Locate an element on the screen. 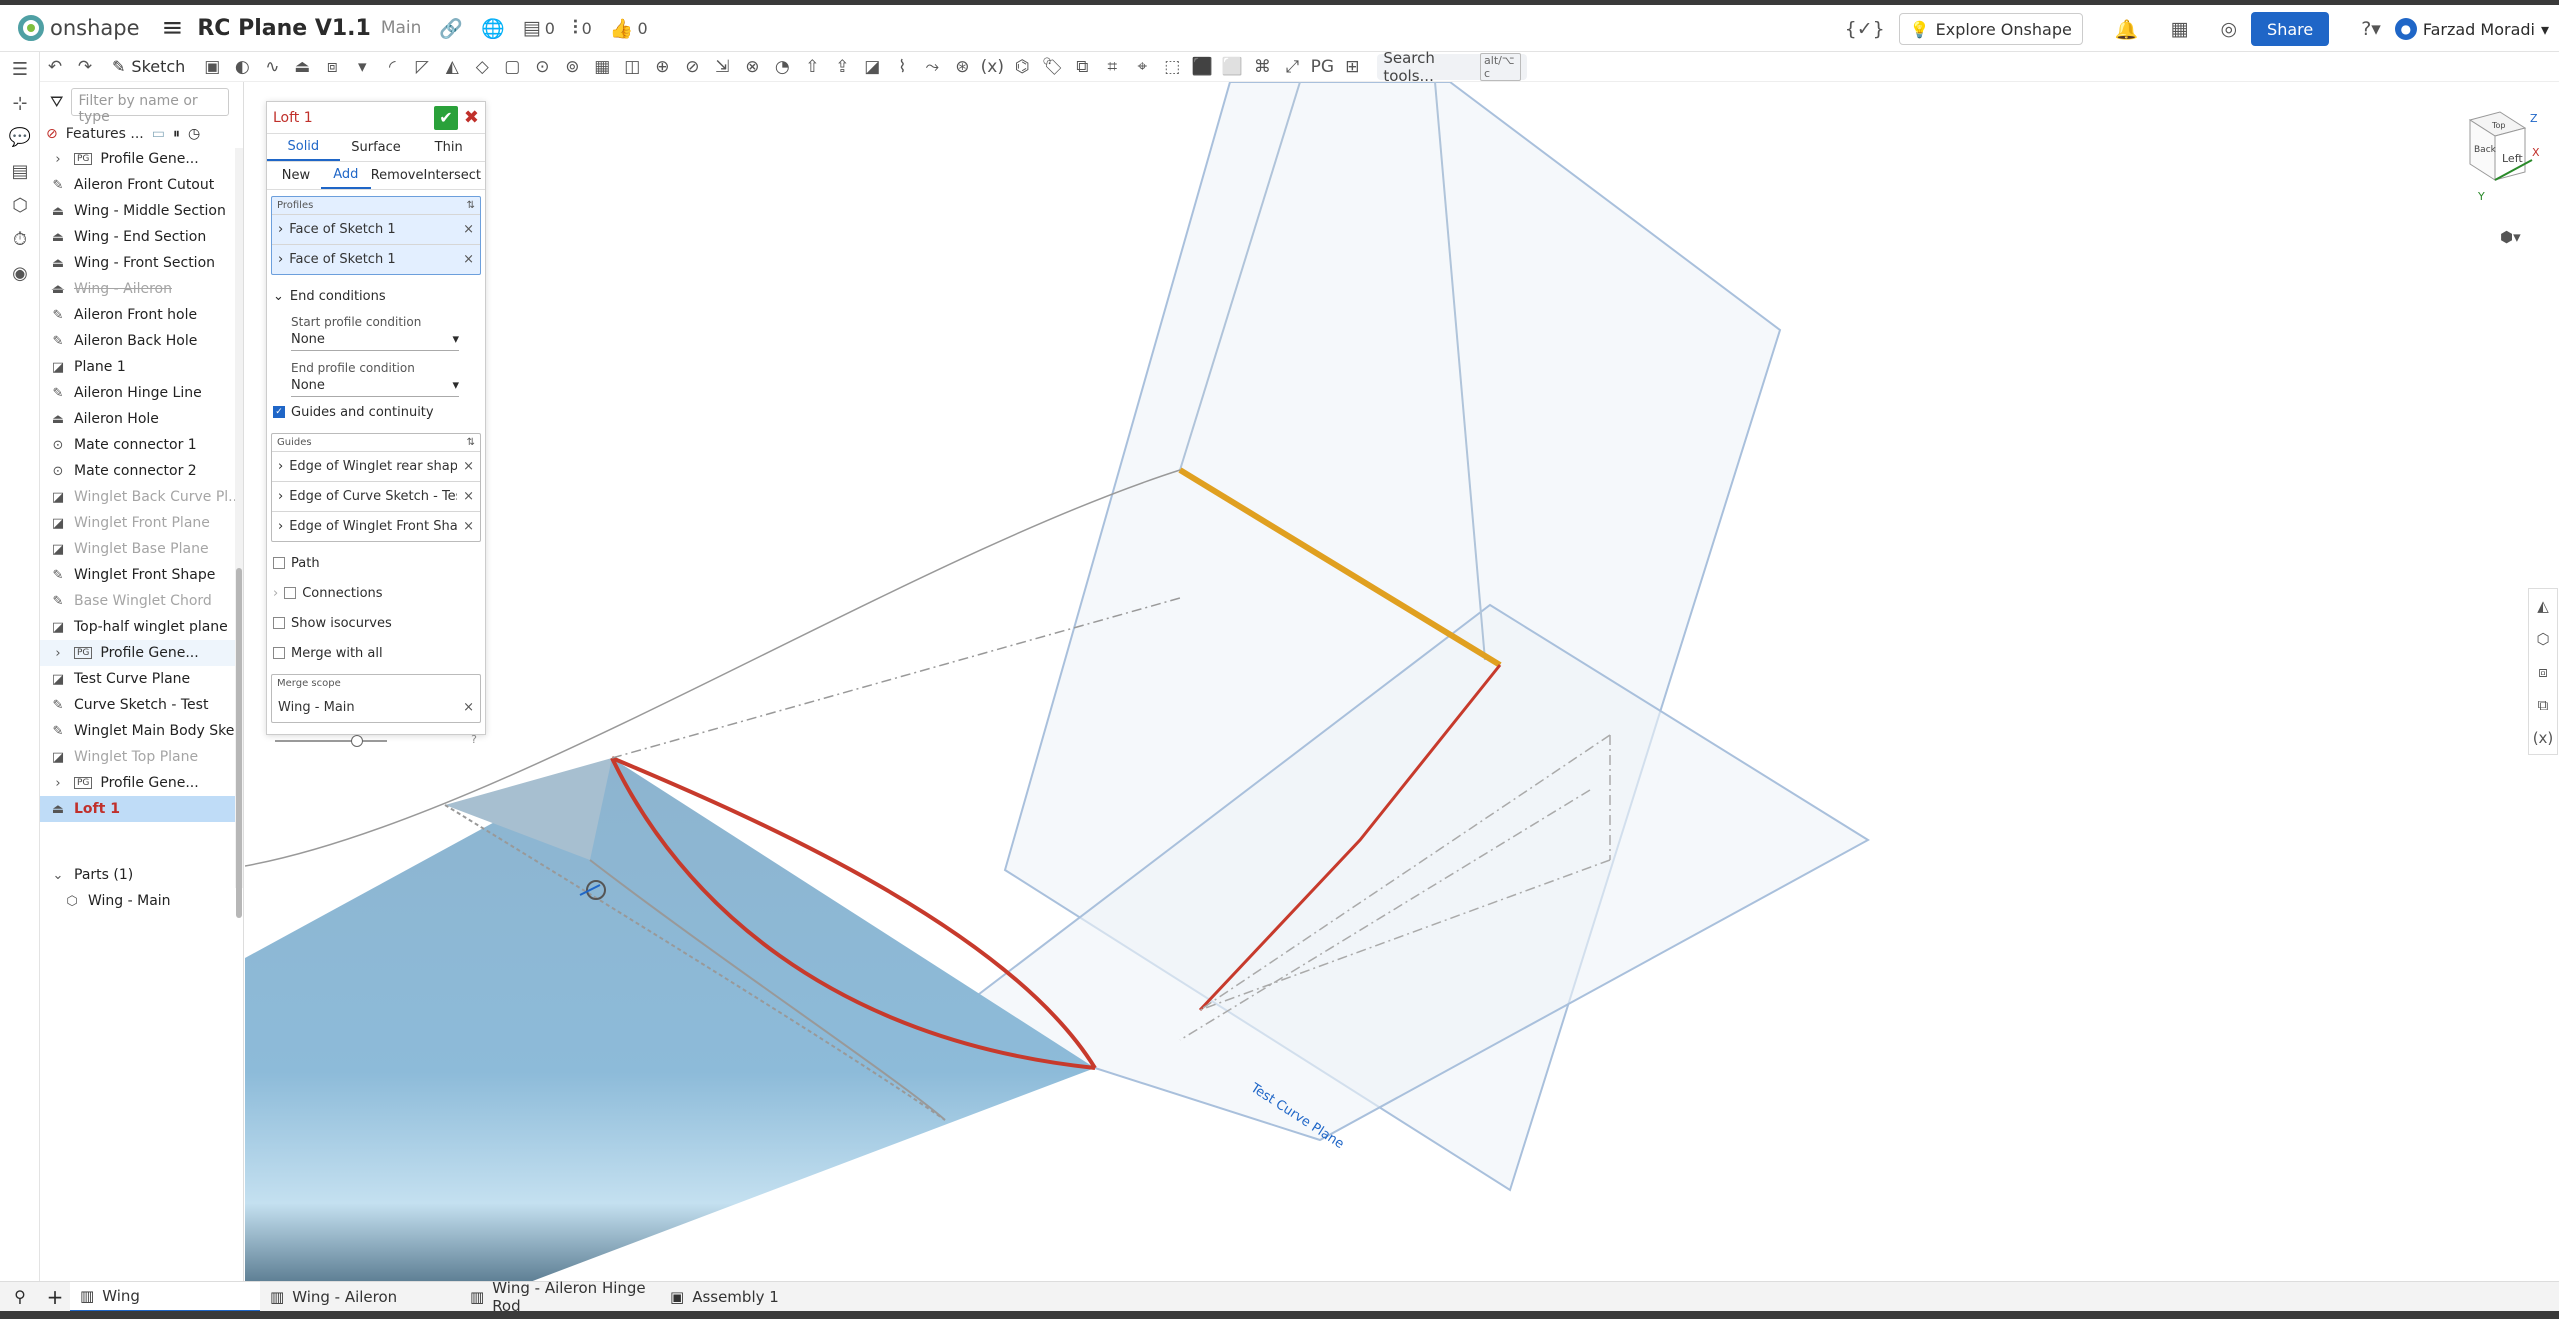 This screenshot has height=1319, width=2559. connections-checkbox is located at coordinates (290, 593).